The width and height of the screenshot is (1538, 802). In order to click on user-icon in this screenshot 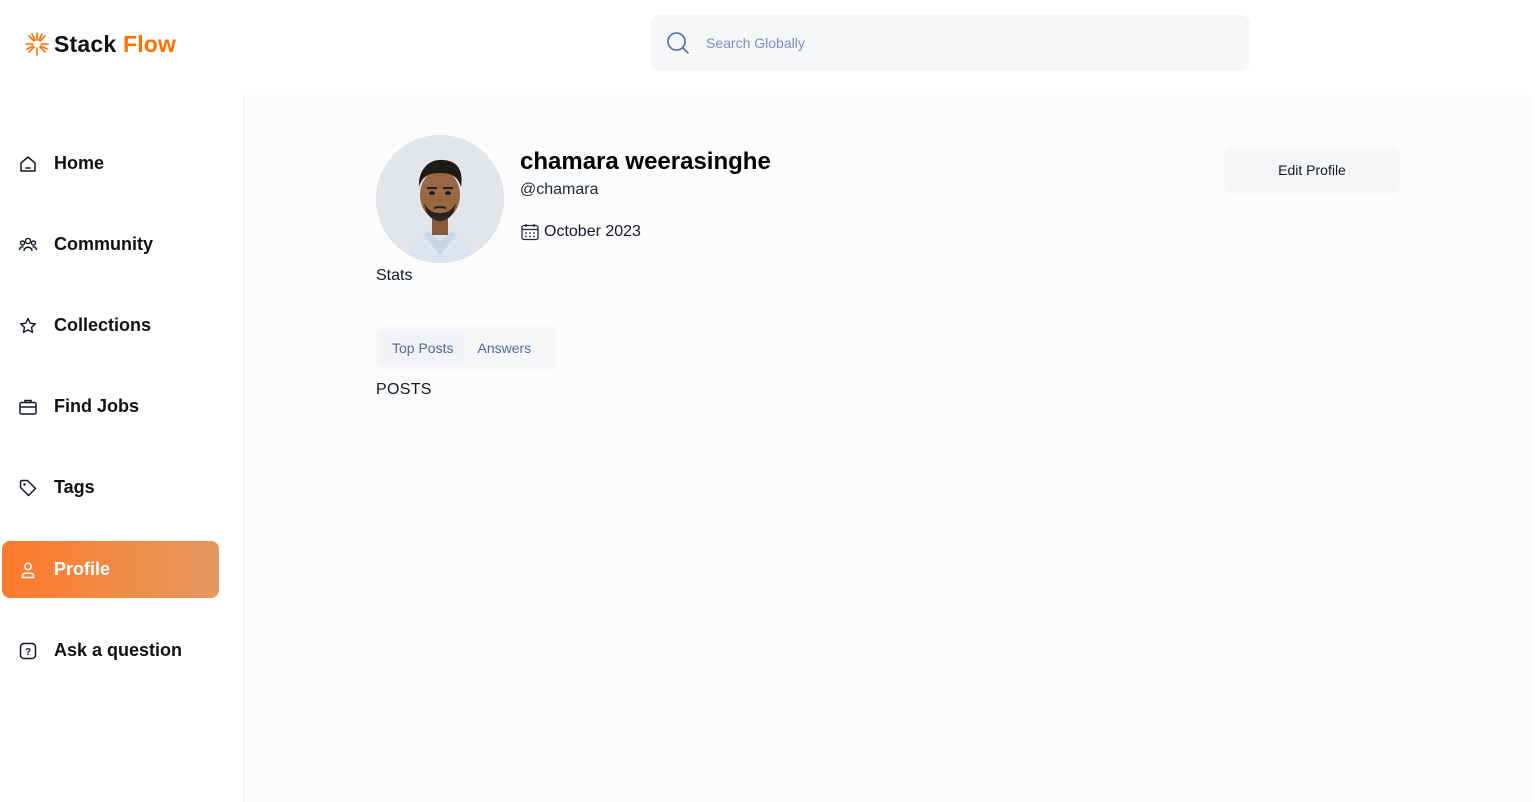, I will do `click(28, 570)`.